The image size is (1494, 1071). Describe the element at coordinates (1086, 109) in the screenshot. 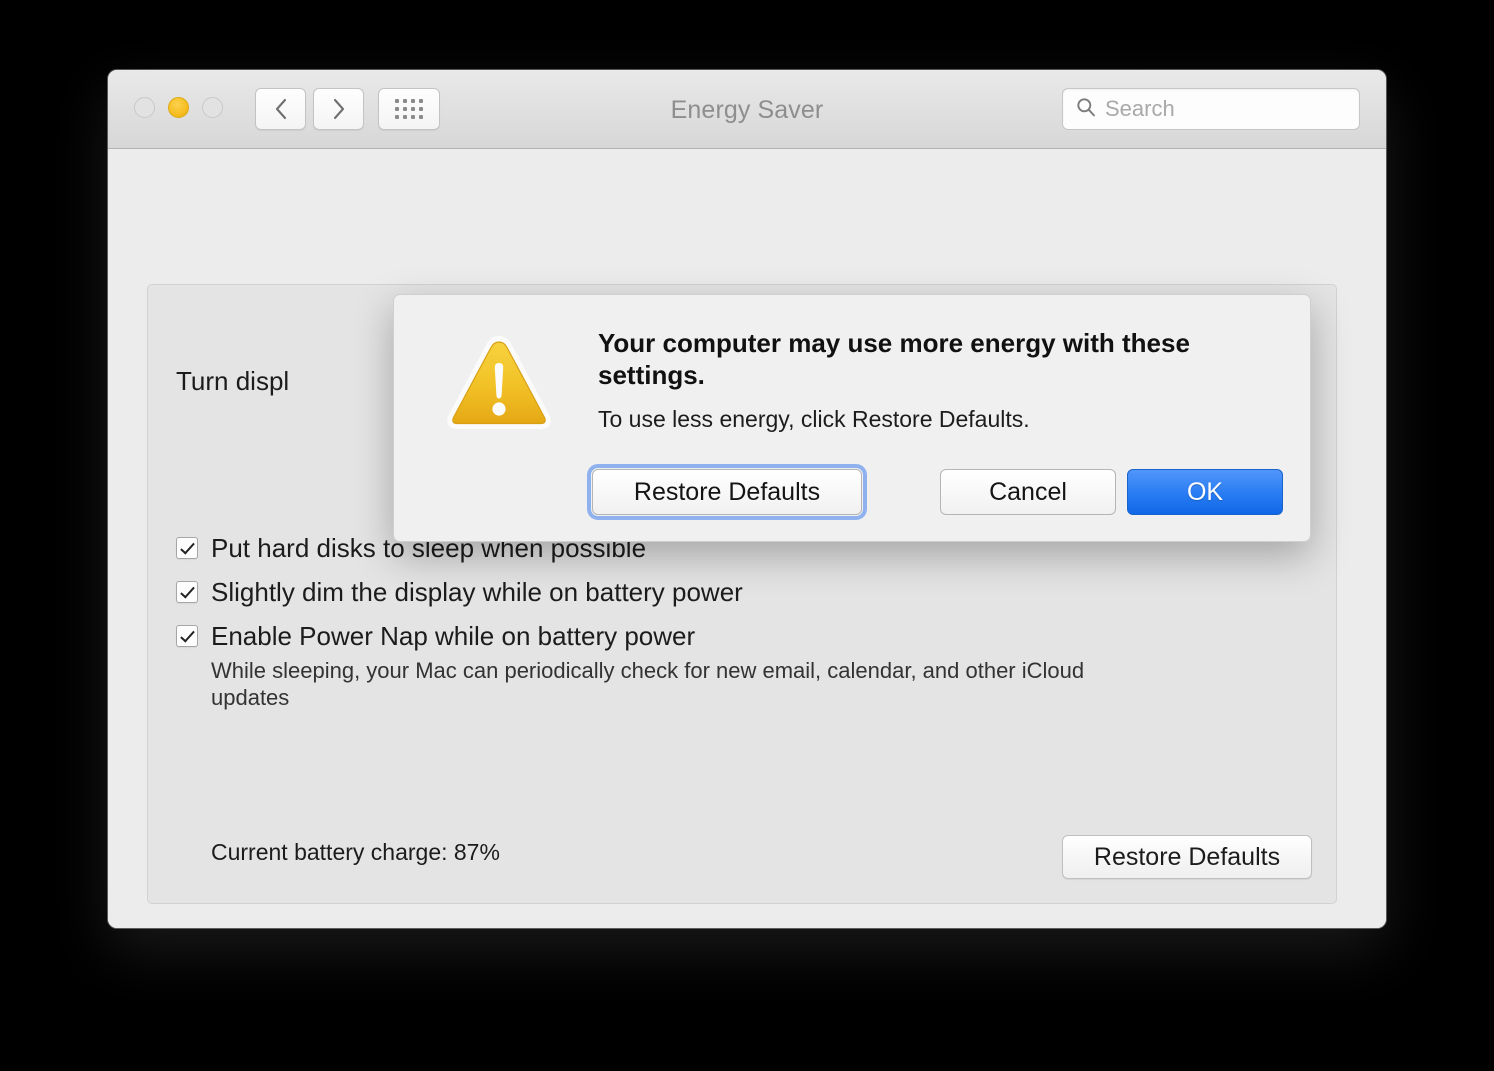

I see `search-icon` at that location.